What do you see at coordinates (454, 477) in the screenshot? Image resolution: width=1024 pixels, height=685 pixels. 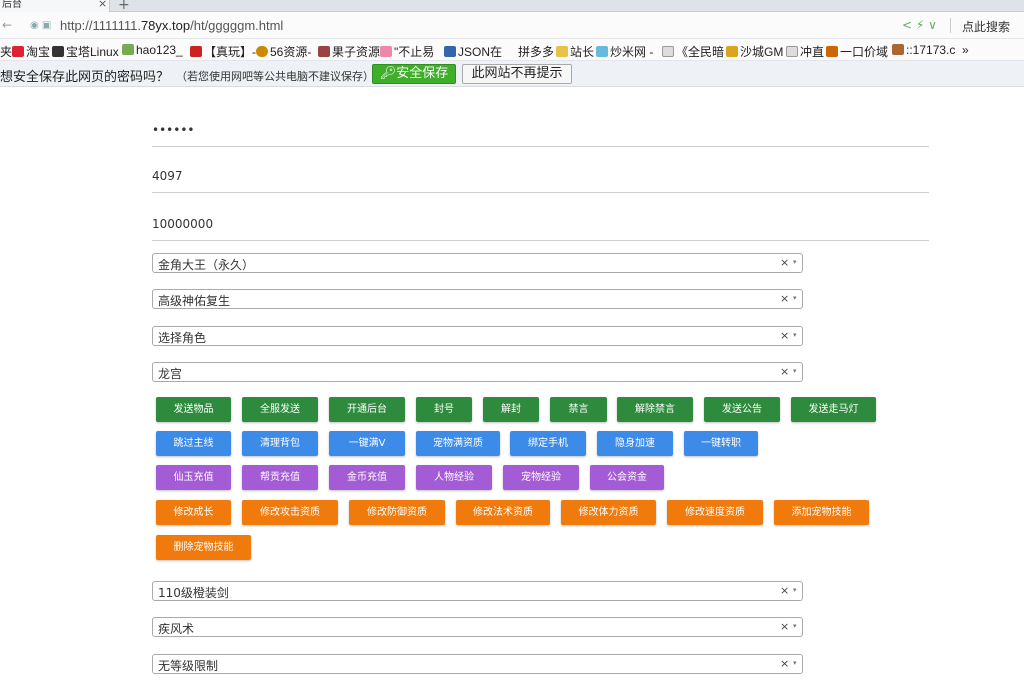 I see `char-exp-button: 人物经验` at bounding box center [454, 477].